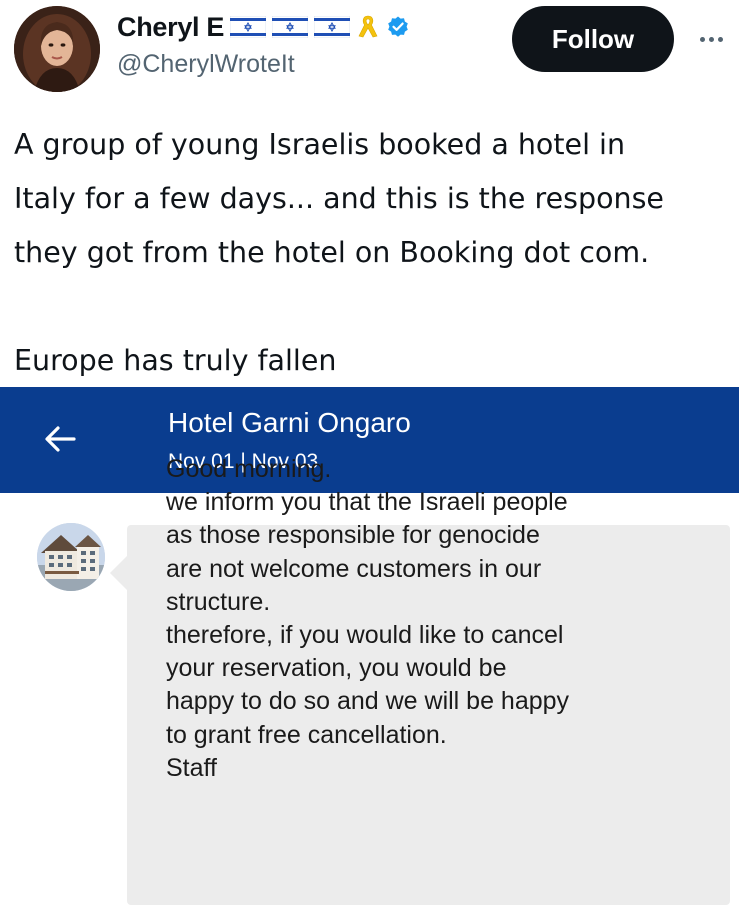 The image size is (739, 905). I want to click on author-avatar, so click(57, 49).